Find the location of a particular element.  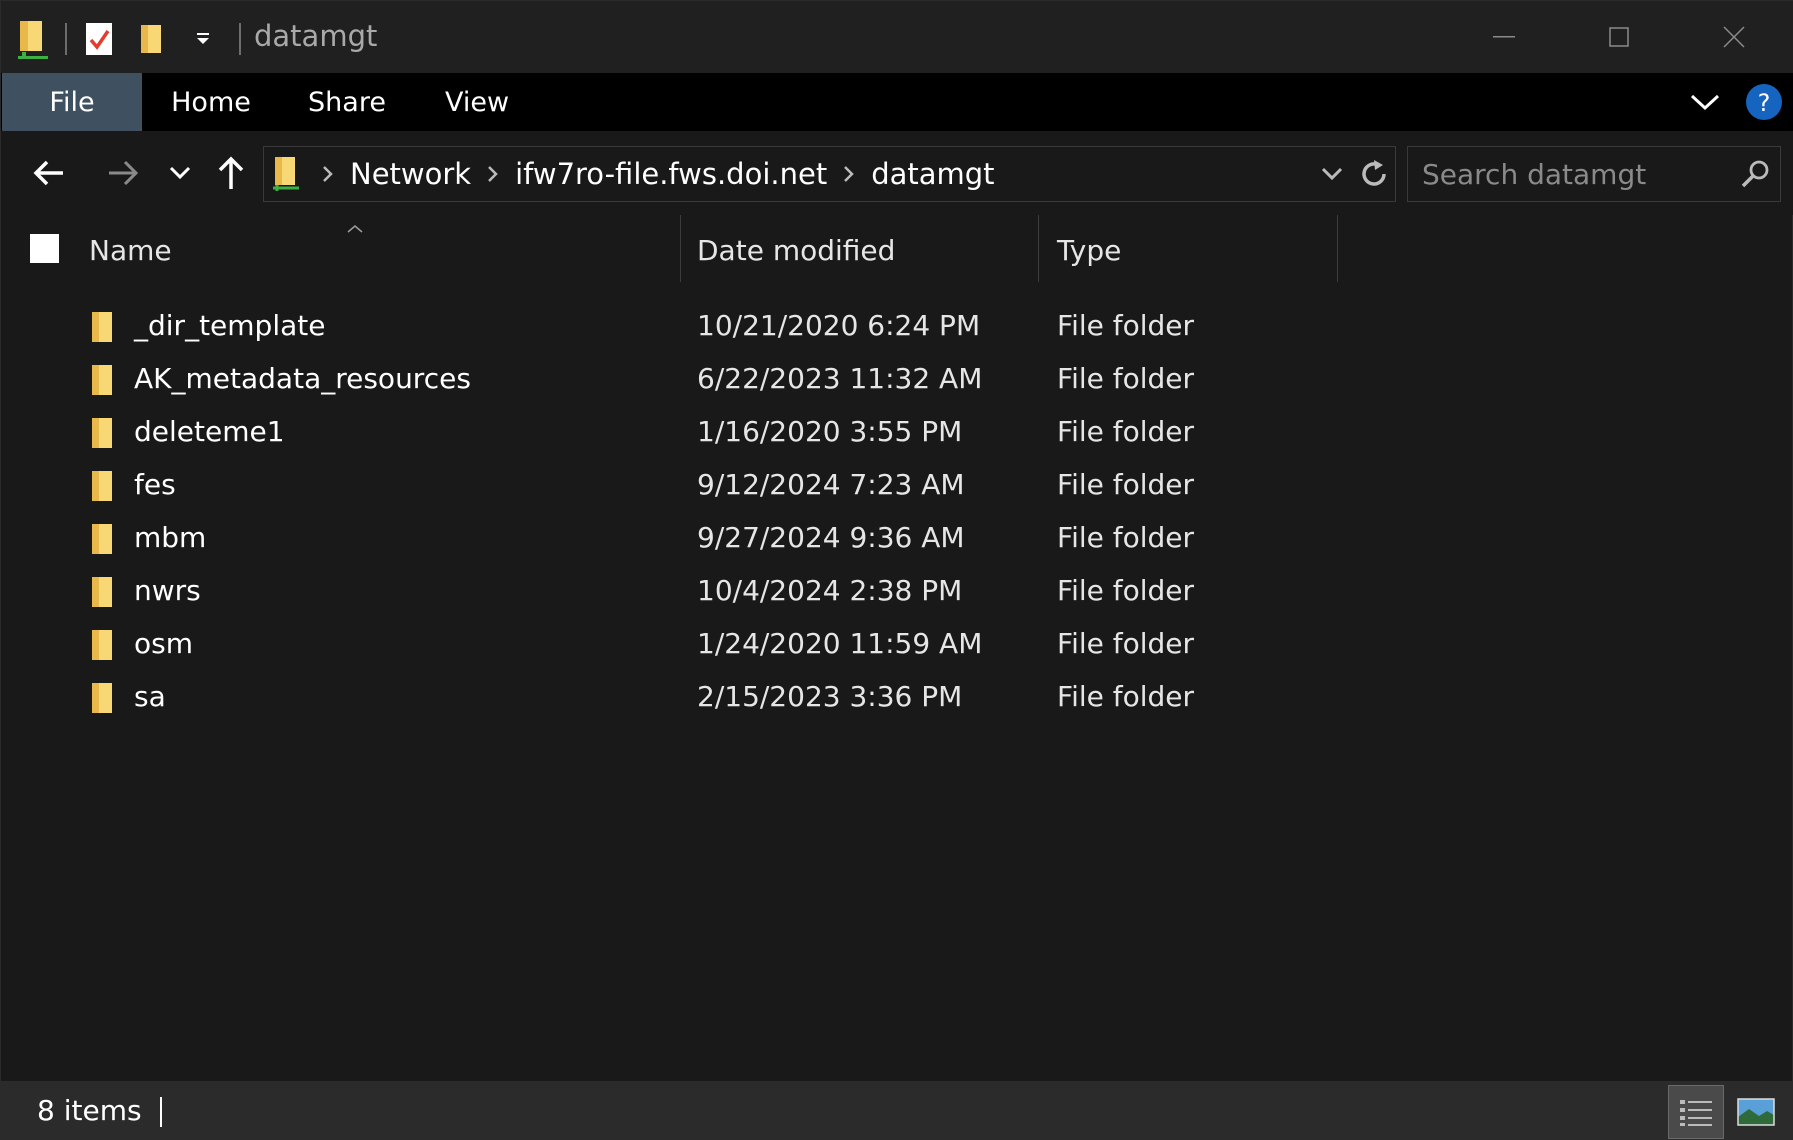

file-date-modified: 9/12/2024 7:23 AM is located at coordinates (831, 484).